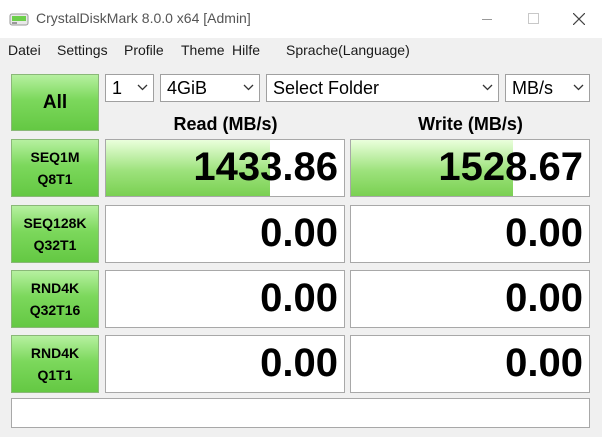  Describe the element at coordinates (348, 50) in the screenshot. I see `menu-language: Sprache(Language)` at that location.